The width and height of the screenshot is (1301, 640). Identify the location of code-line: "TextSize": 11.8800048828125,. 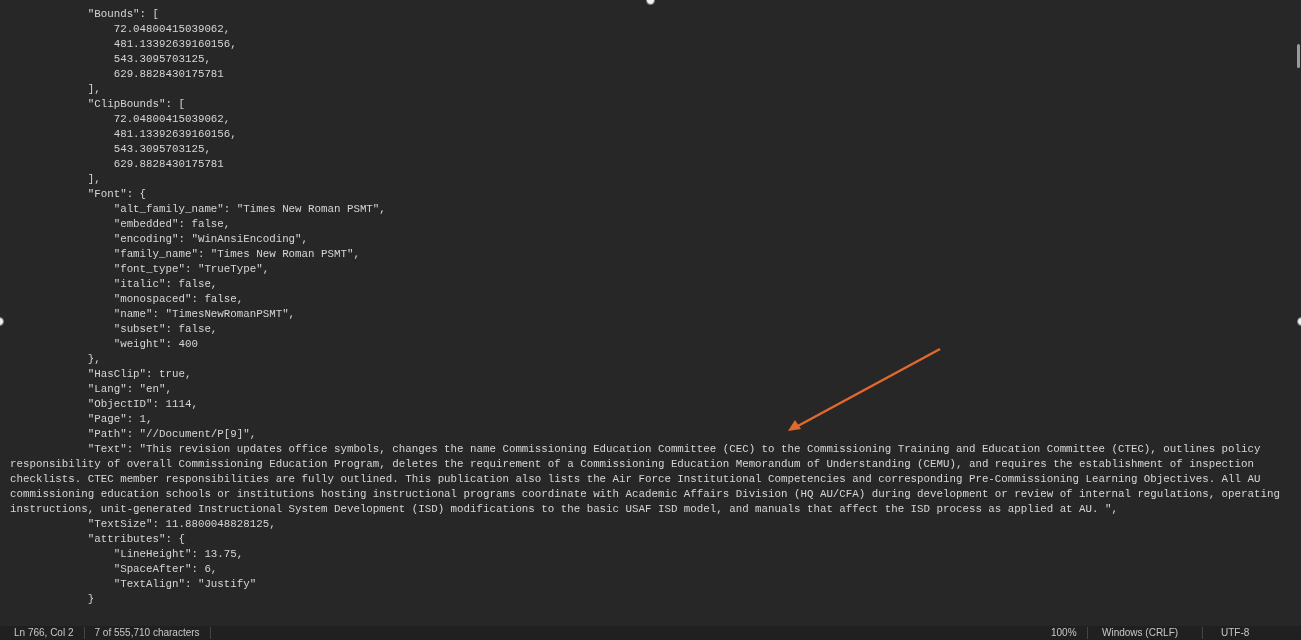
(181, 524).